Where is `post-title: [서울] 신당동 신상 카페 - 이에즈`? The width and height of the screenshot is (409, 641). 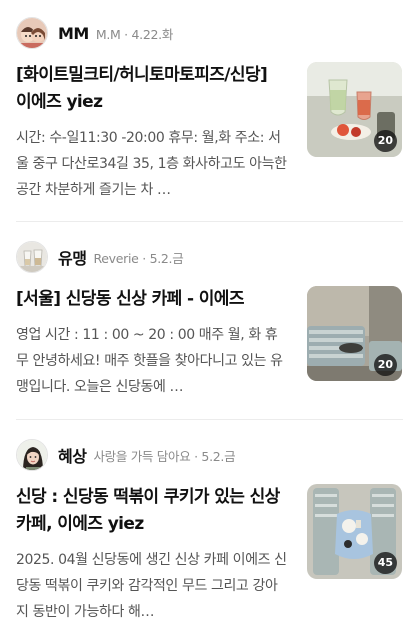 post-title: [서울] 신당동 신상 카페 - 이에즈 is located at coordinates (152, 299).